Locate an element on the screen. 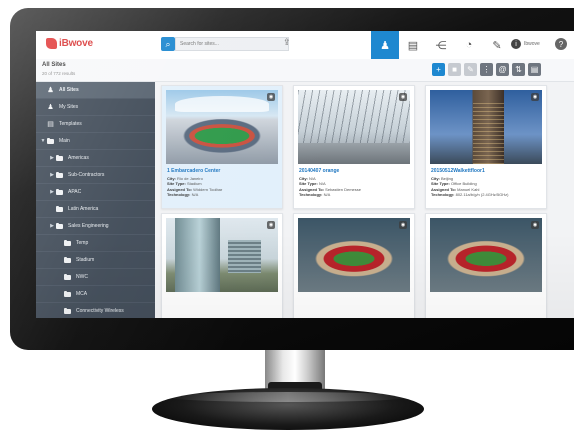 The width and height of the screenshot is (574, 439). help-icon: ? is located at coordinates (561, 44).